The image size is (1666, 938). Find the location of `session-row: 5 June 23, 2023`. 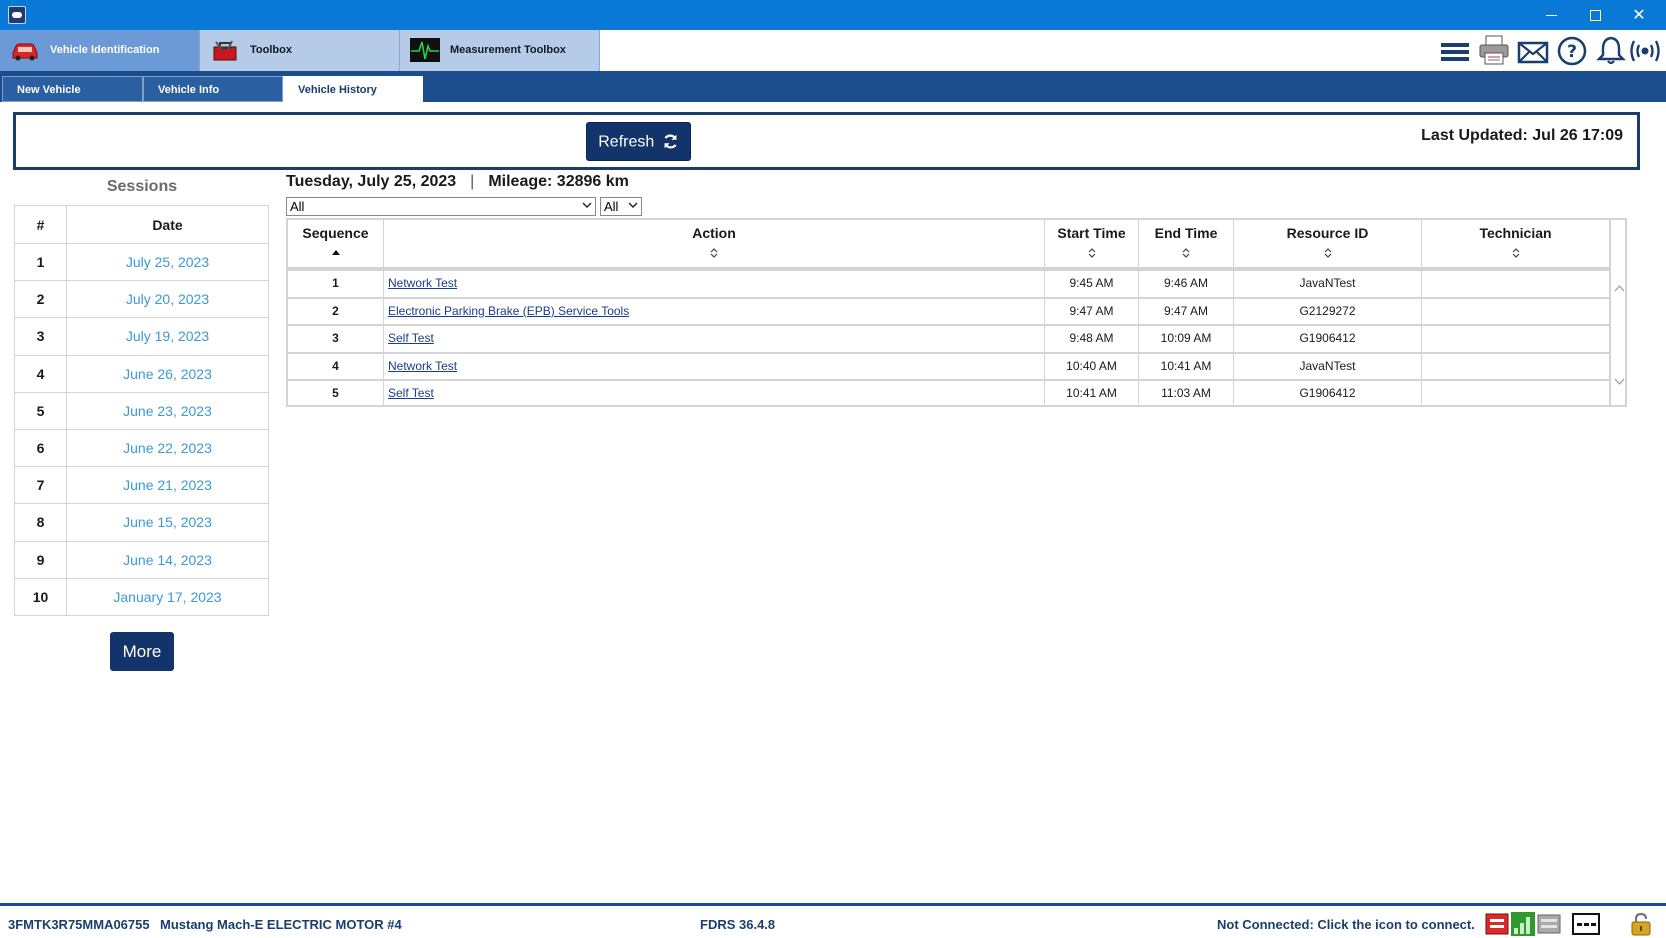

session-row: 5 June 23, 2023 is located at coordinates (141, 410).